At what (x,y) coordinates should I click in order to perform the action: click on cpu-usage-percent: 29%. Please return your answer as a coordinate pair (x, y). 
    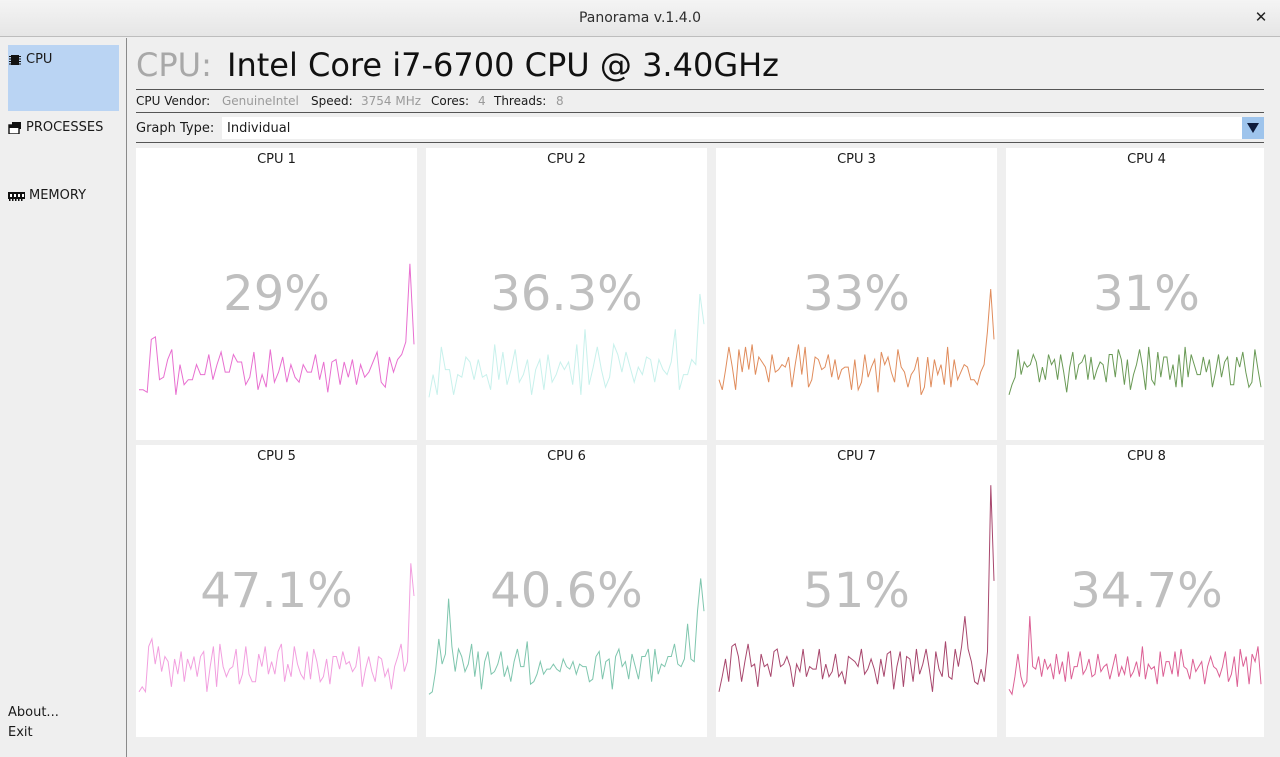
    Looking at the image, I should click on (276, 294).